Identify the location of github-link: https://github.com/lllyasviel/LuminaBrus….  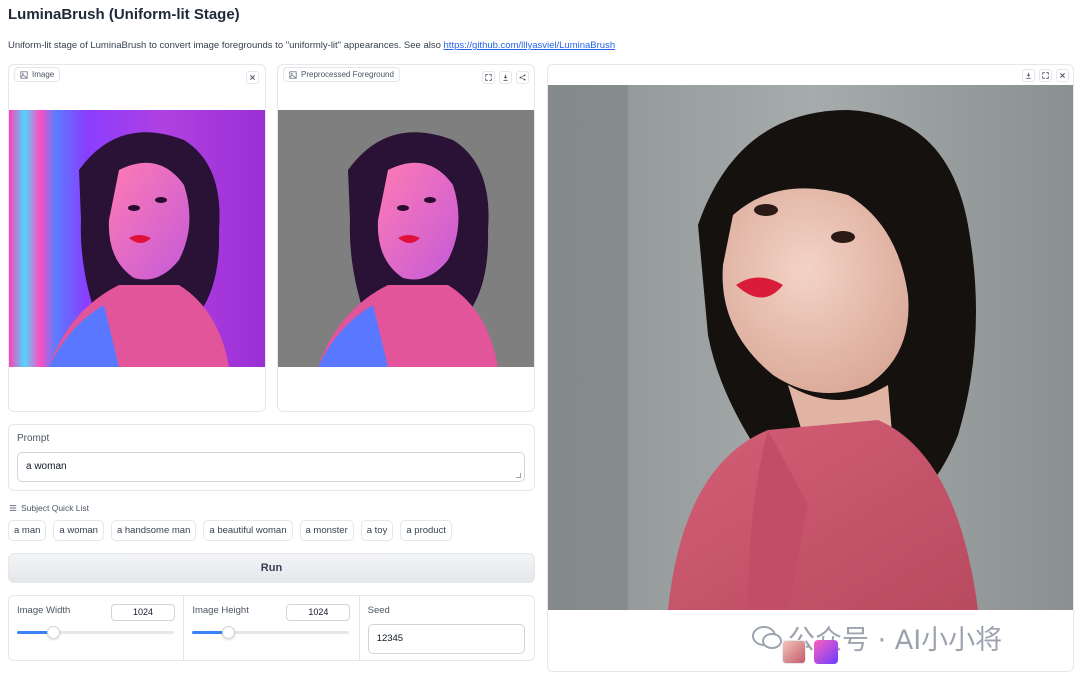
(530, 45).